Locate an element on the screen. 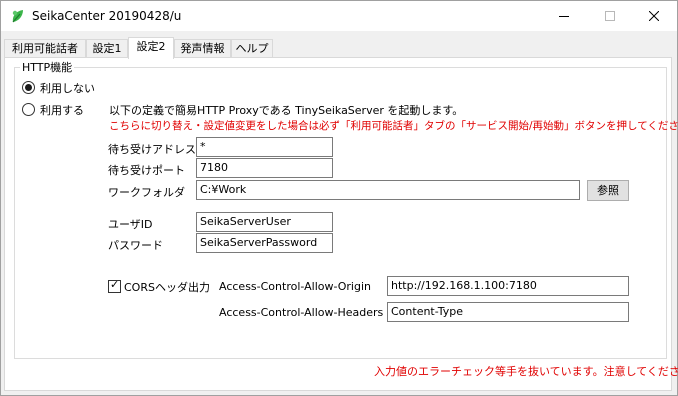 The width and height of the screenshot is (678, 396). headers-input: Content-Type is located at coordinates (508, 312).